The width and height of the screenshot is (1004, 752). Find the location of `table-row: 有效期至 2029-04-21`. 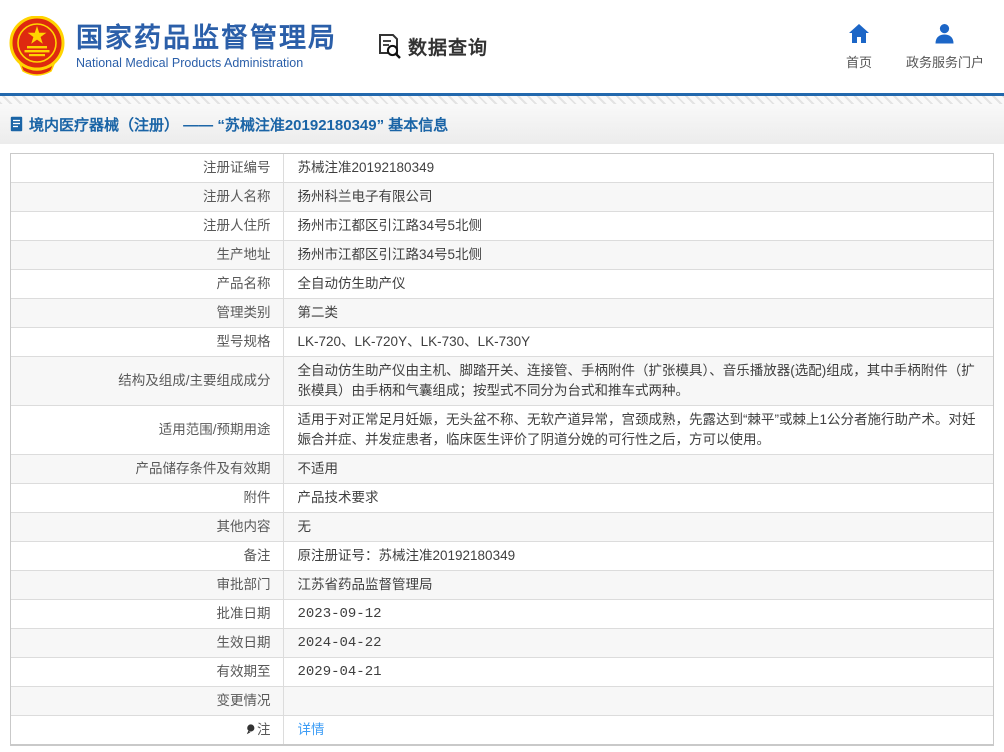

table-row: 有效期至 2029-04-21 is located at coordinates (502, 672).